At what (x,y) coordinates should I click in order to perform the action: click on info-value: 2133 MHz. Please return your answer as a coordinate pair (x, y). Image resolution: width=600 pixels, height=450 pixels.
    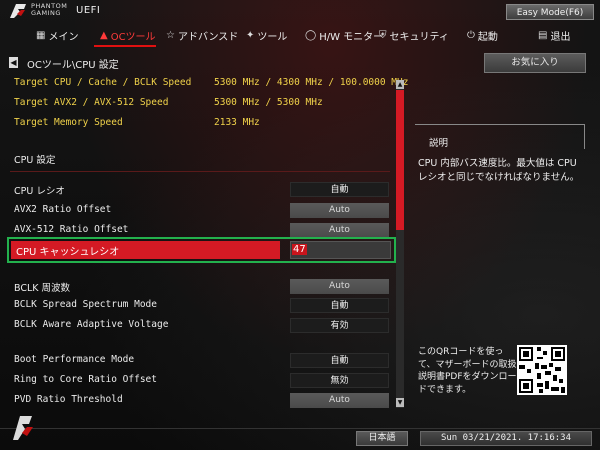
    Looking at the image, I should click on (237, 122).